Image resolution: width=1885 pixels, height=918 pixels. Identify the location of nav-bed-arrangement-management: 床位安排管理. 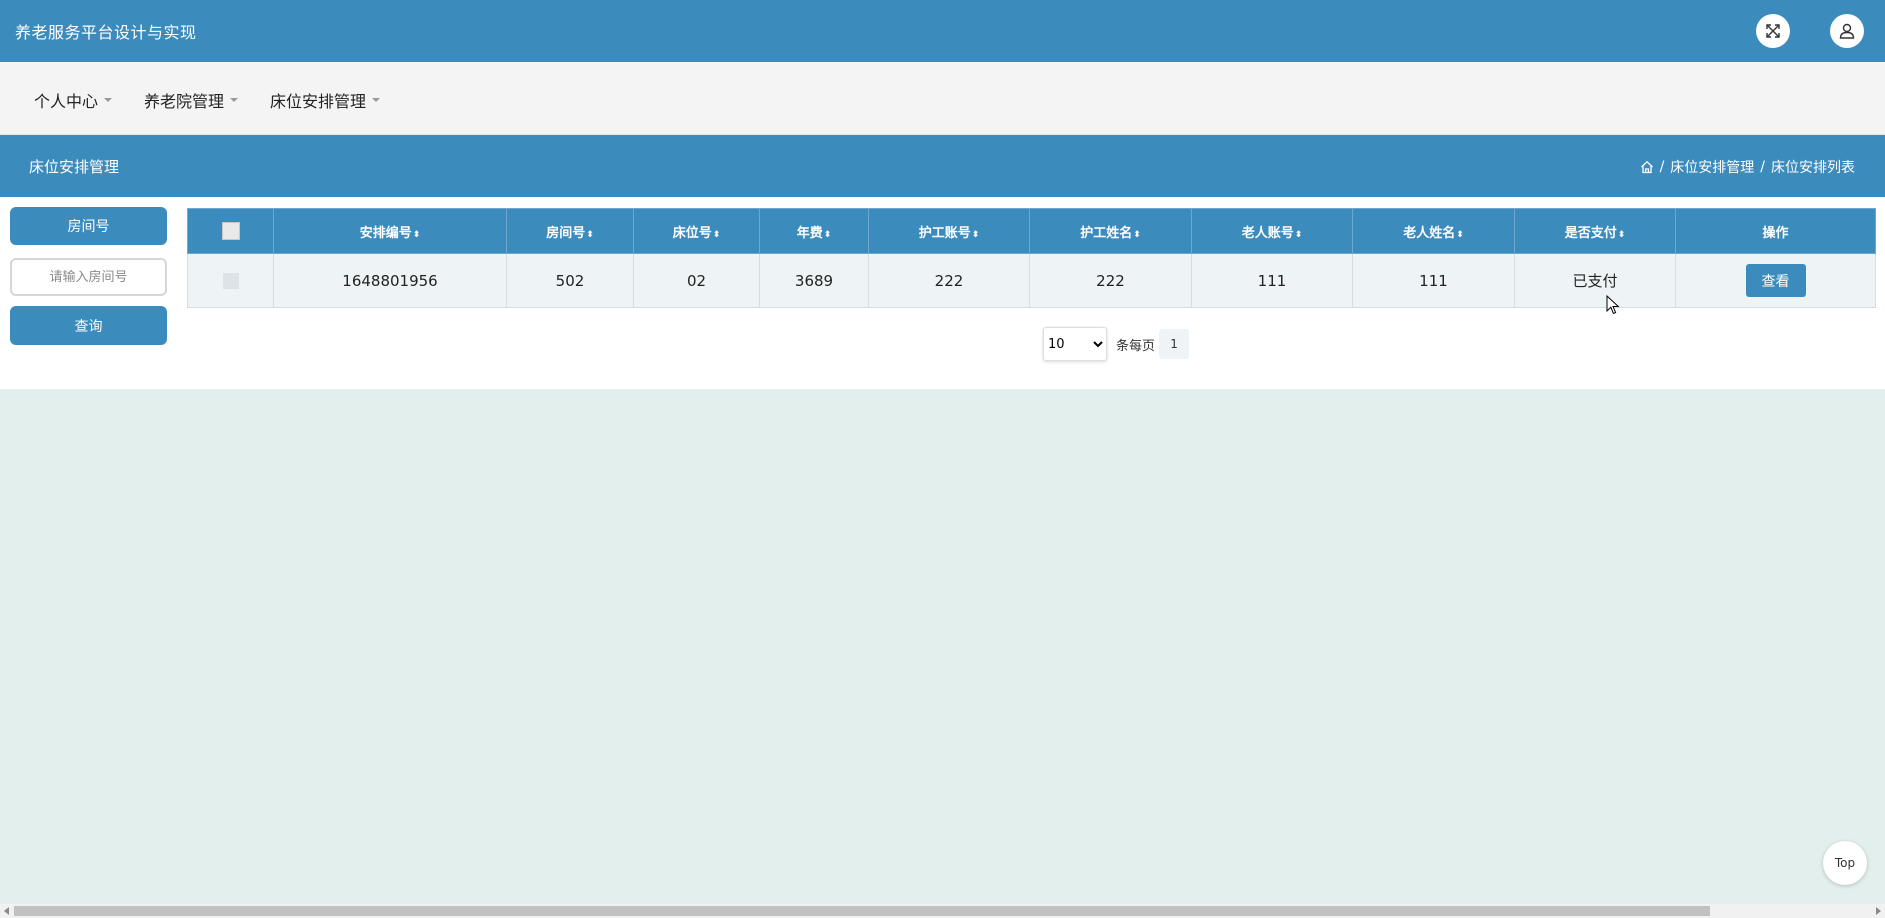
(325, 100).